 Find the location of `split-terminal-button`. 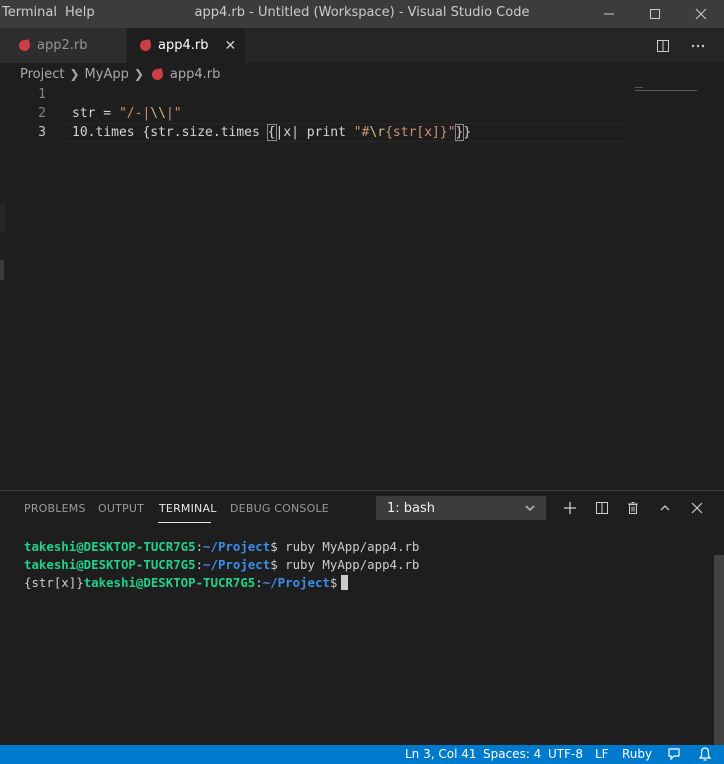

split-terminal-button is located at coordinates (602, 508).